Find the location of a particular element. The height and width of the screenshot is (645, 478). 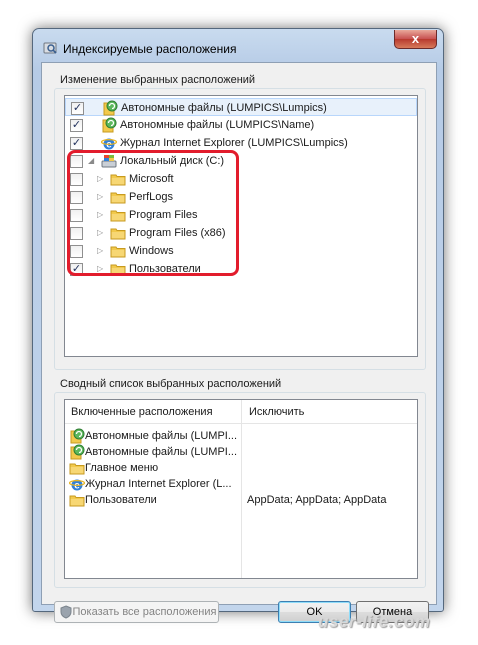

tree-item-label: Автономные файлы (LUMPICS\Lumpics) is located at coordinates (224, 108).